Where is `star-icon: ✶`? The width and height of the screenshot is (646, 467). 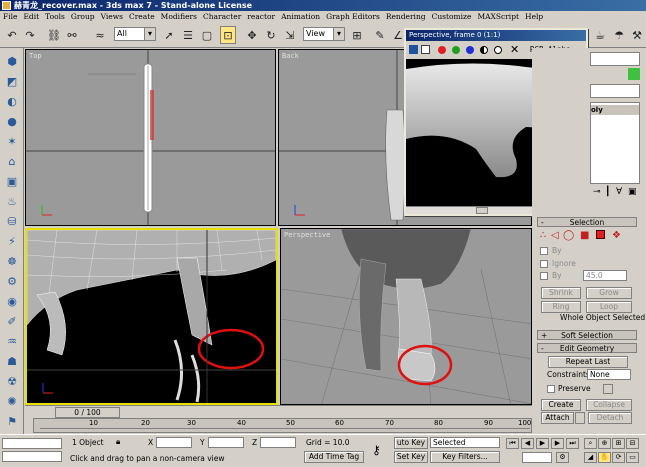
star-icon: ✶ is located at coordinates (12, 142).